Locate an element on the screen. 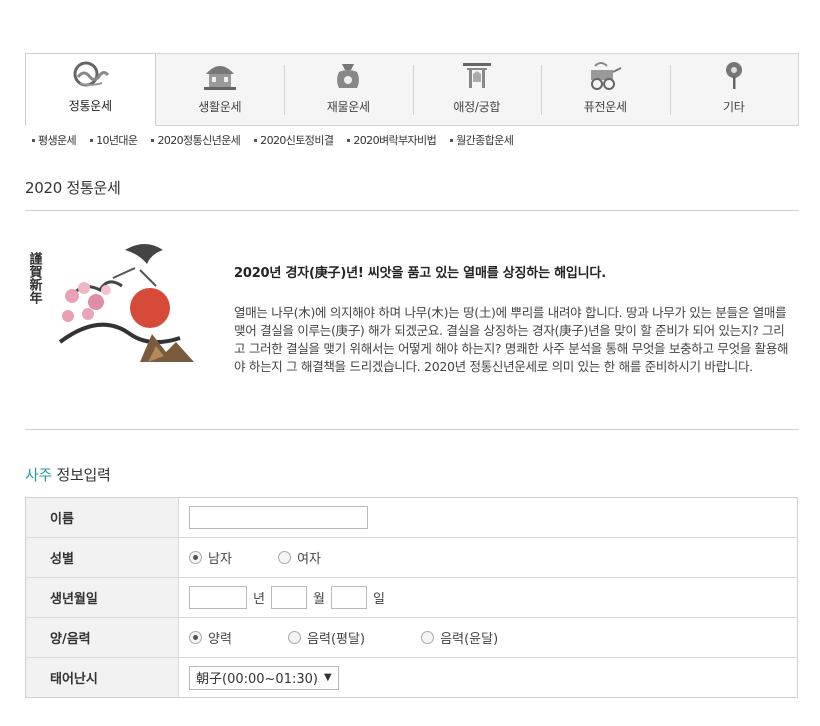 Image resolution: width=820 pixels, height=726 pixels. radio-label: 양력 is located at coordinates (220, 639).